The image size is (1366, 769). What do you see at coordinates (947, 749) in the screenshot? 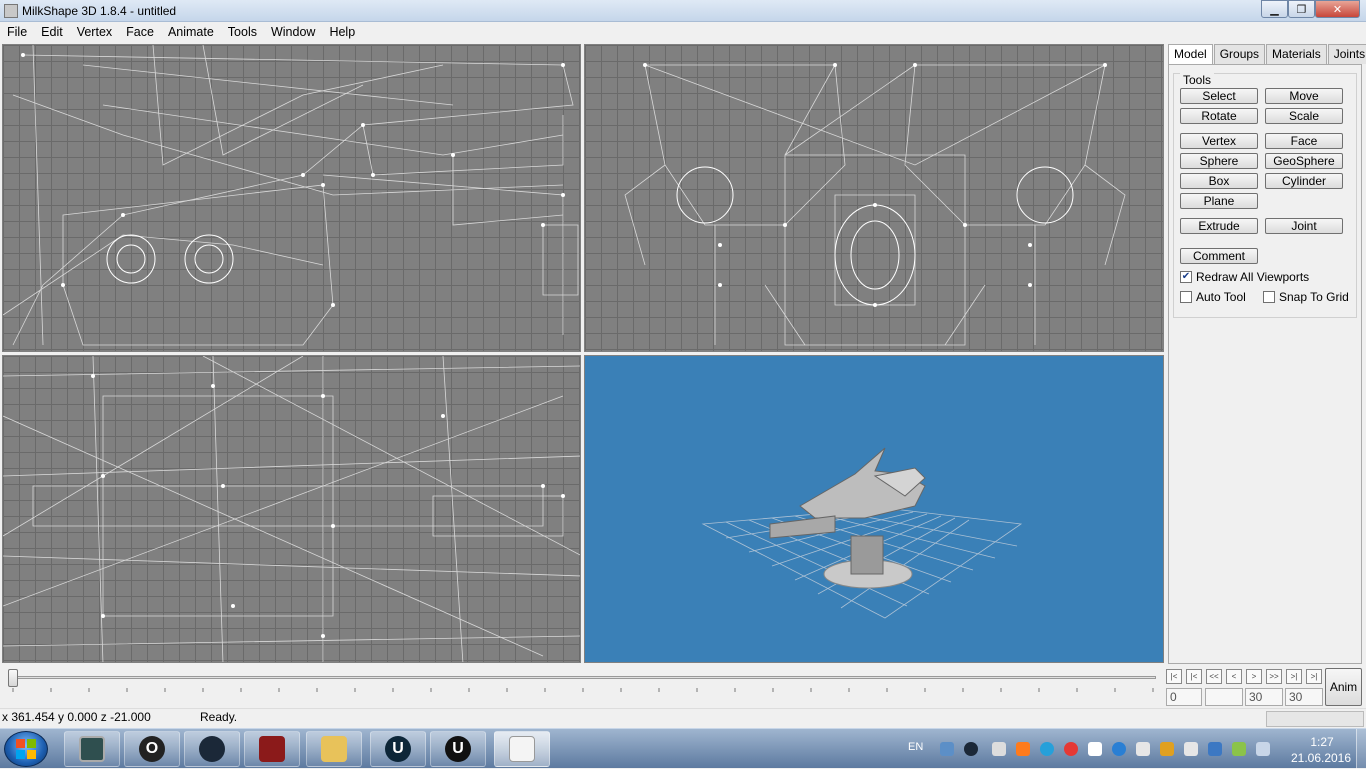
I see `tray-network-icon` at bounding box center [947, 749].